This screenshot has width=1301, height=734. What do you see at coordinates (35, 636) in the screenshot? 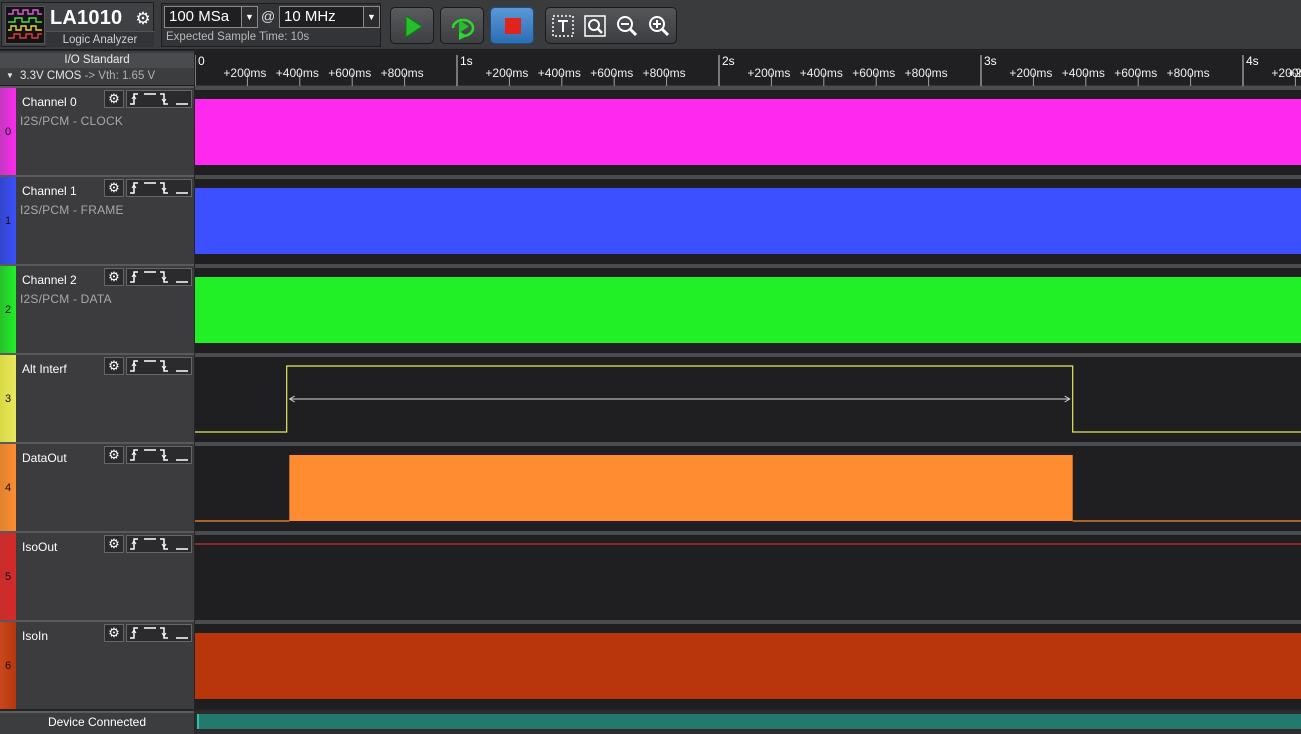
I see `channel-name: IsoIn` at bounding box center [35, 636].